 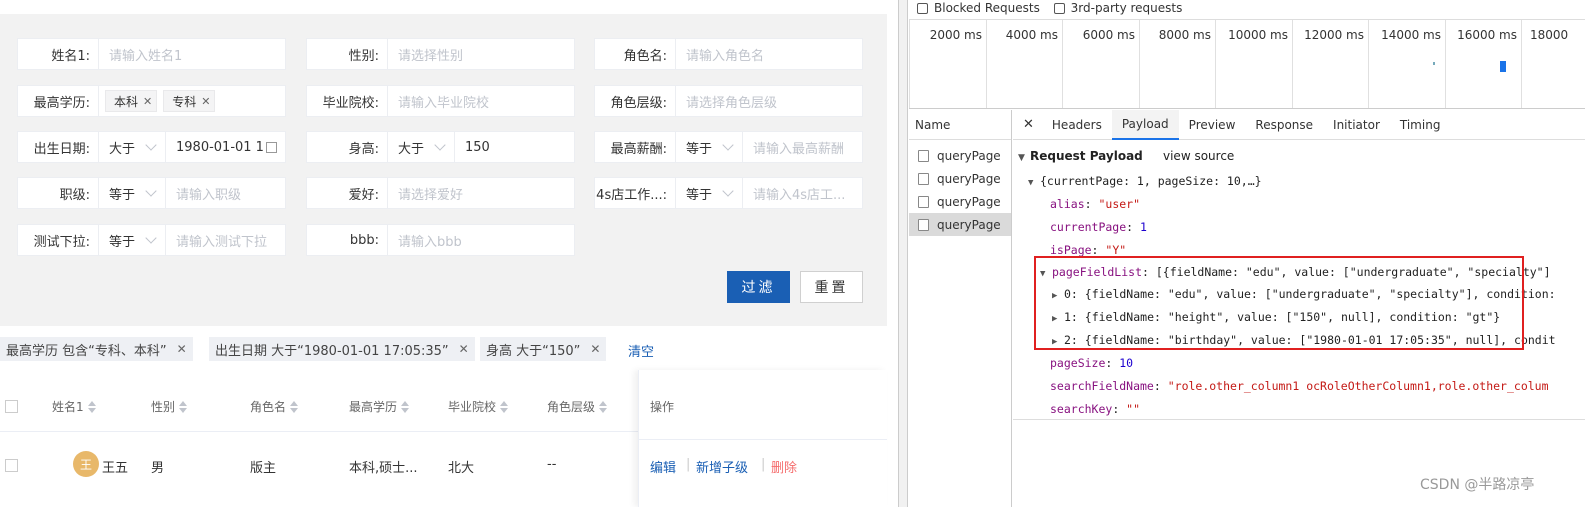 What do you see at coordinates (960, 125) in the screenshot?
I see `name-header: Name` at bounding box center [960, 125].